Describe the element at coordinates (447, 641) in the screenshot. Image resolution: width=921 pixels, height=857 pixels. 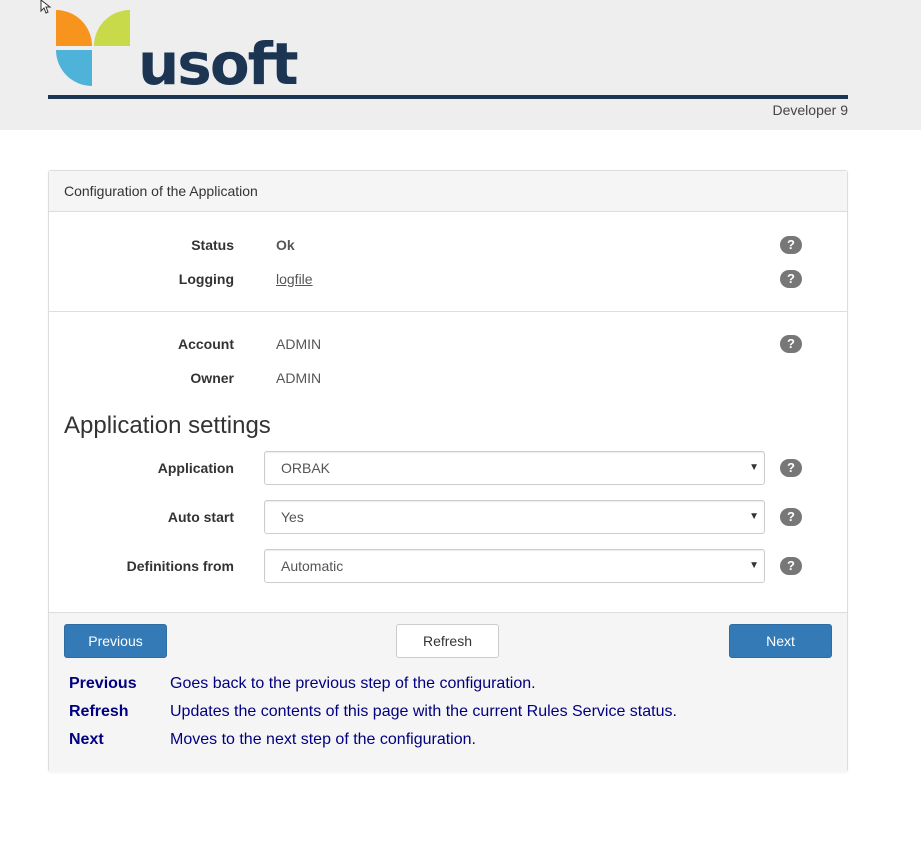
I see `refresh-button: Refresh` at that location.